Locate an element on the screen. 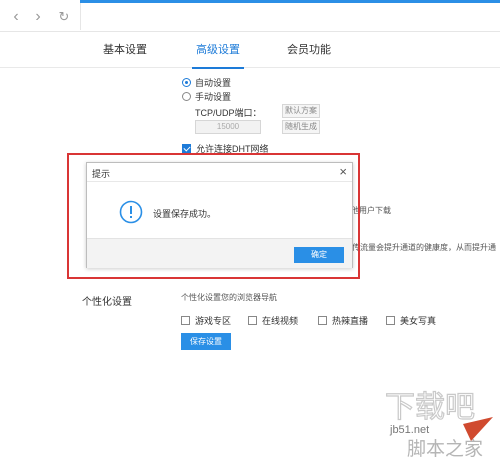 The image size is (500, 464). option-photo-gallery: 美女写真 is located at coordinates (411, 320).